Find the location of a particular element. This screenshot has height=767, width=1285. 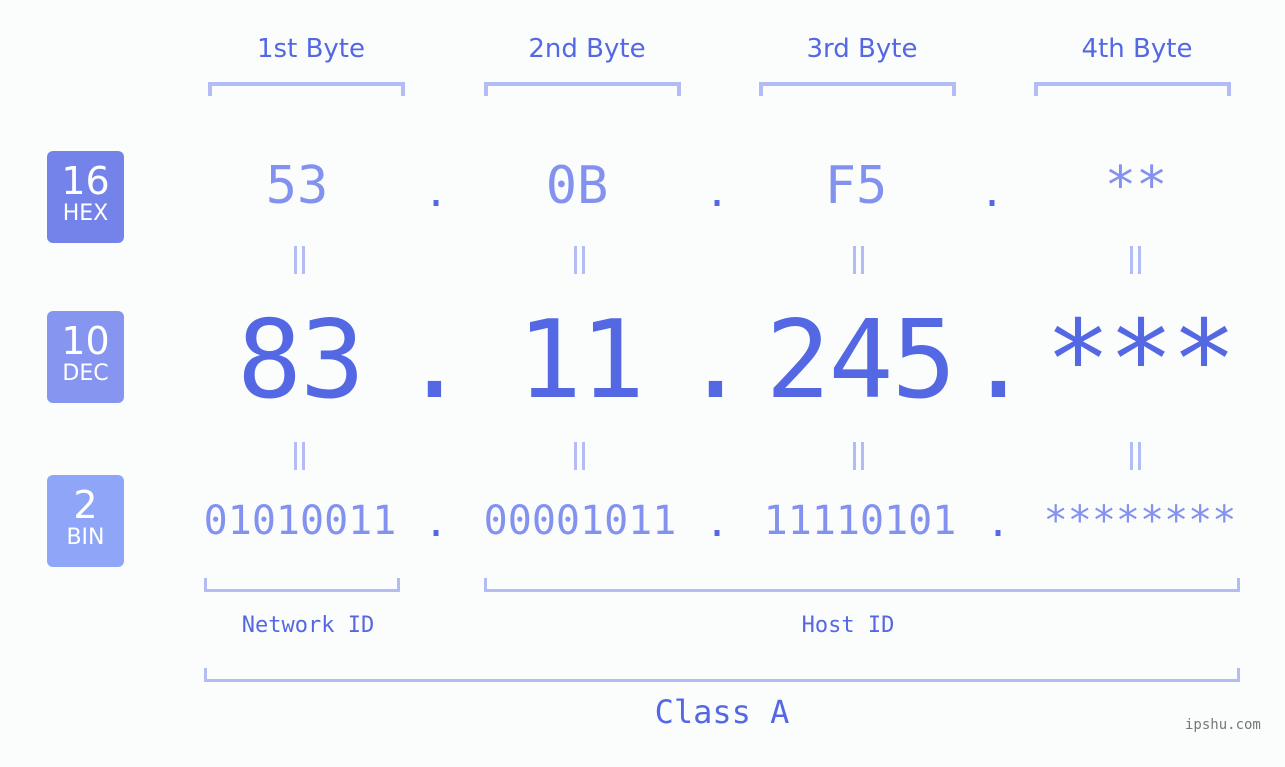

bin-unit: BIN is located at coordinates (85, 537).